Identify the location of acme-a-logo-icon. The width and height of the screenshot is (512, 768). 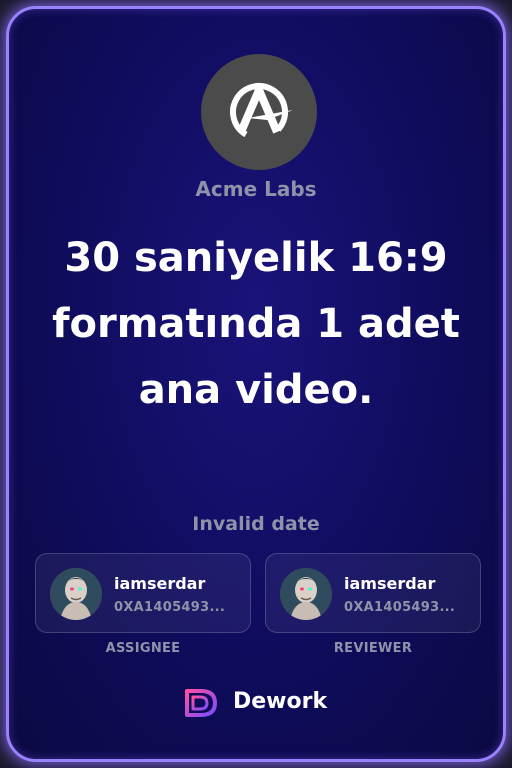
(261, 112).